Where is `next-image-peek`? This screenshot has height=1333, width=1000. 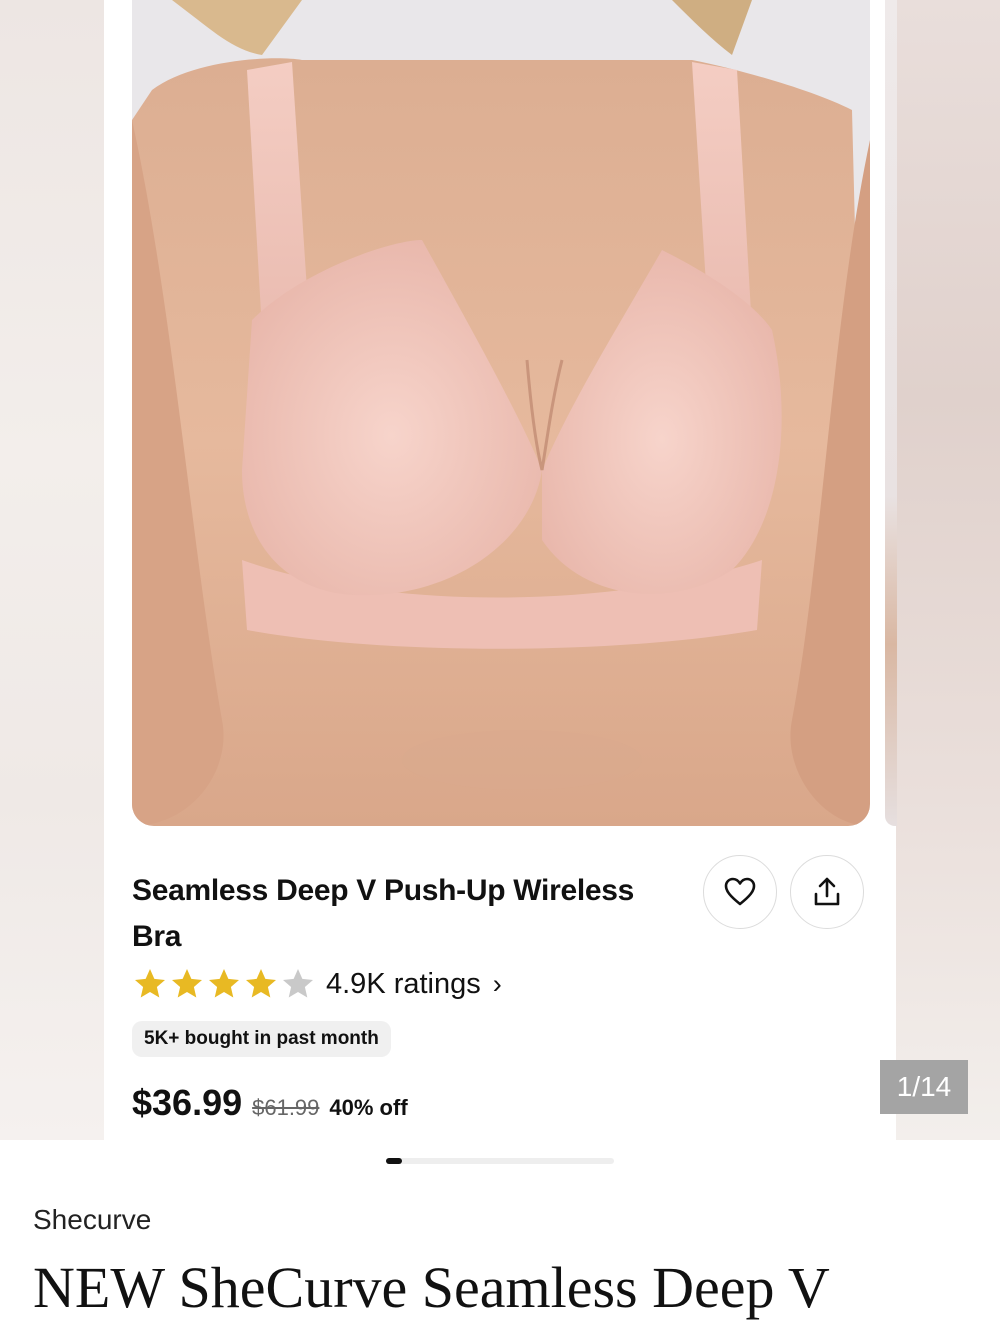
next-image-peek is located at coordinates (891, 413).